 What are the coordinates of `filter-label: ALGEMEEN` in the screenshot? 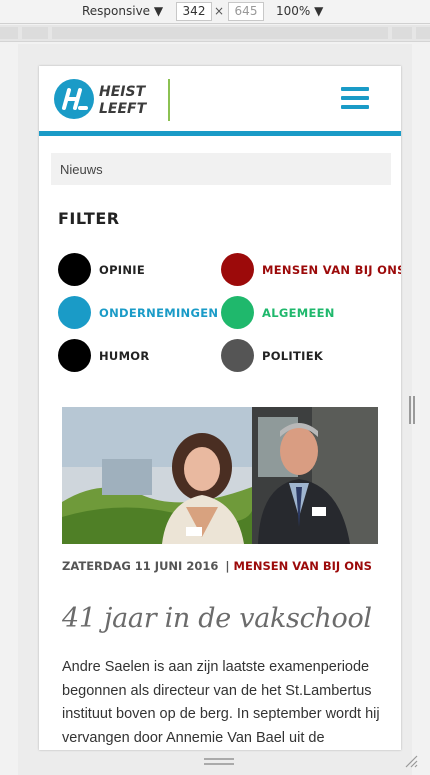 It's located at (298, 312).